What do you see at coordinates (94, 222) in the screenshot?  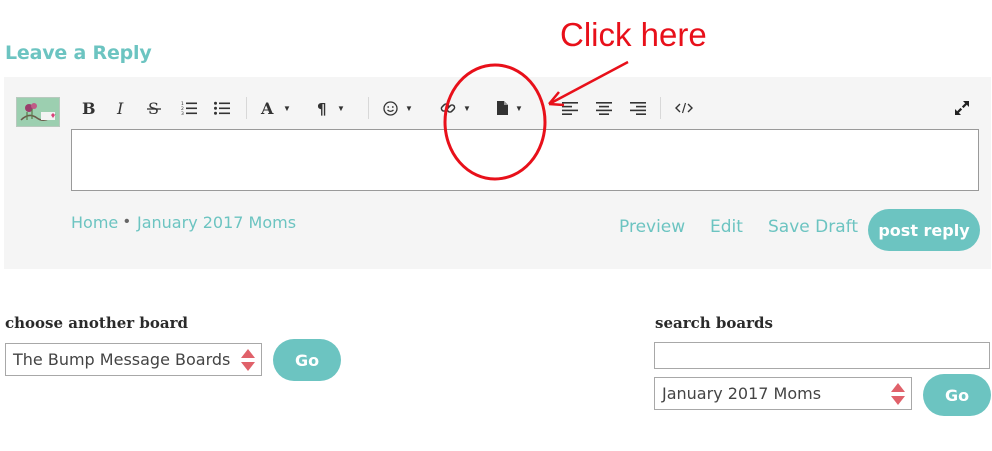 I see `breadcrumb-home-link: Home` at bounding box center [94, 222].